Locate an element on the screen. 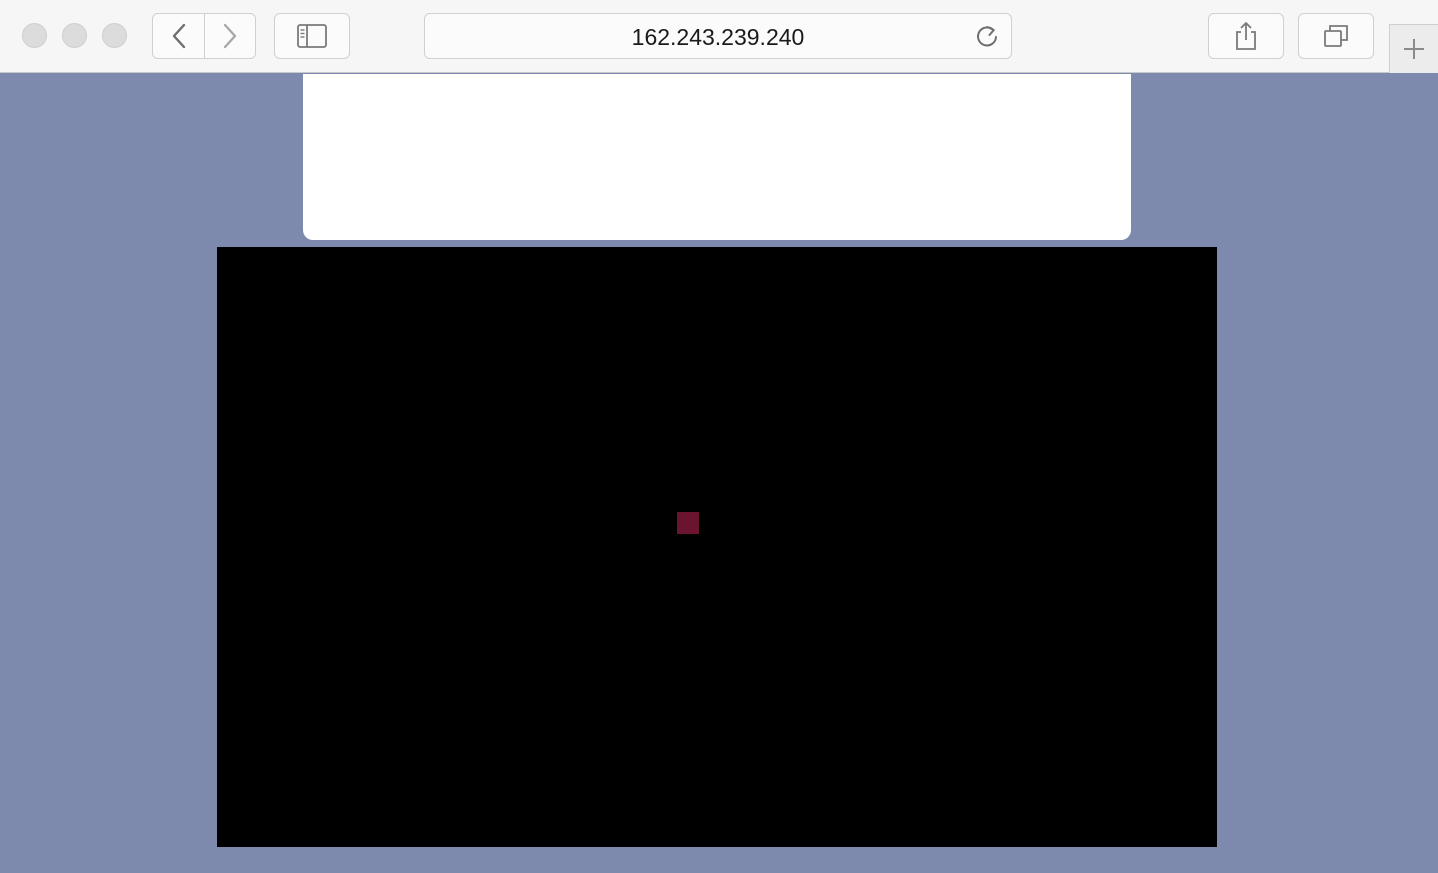  chevron-right-icon is located at coordinates (230, 36).